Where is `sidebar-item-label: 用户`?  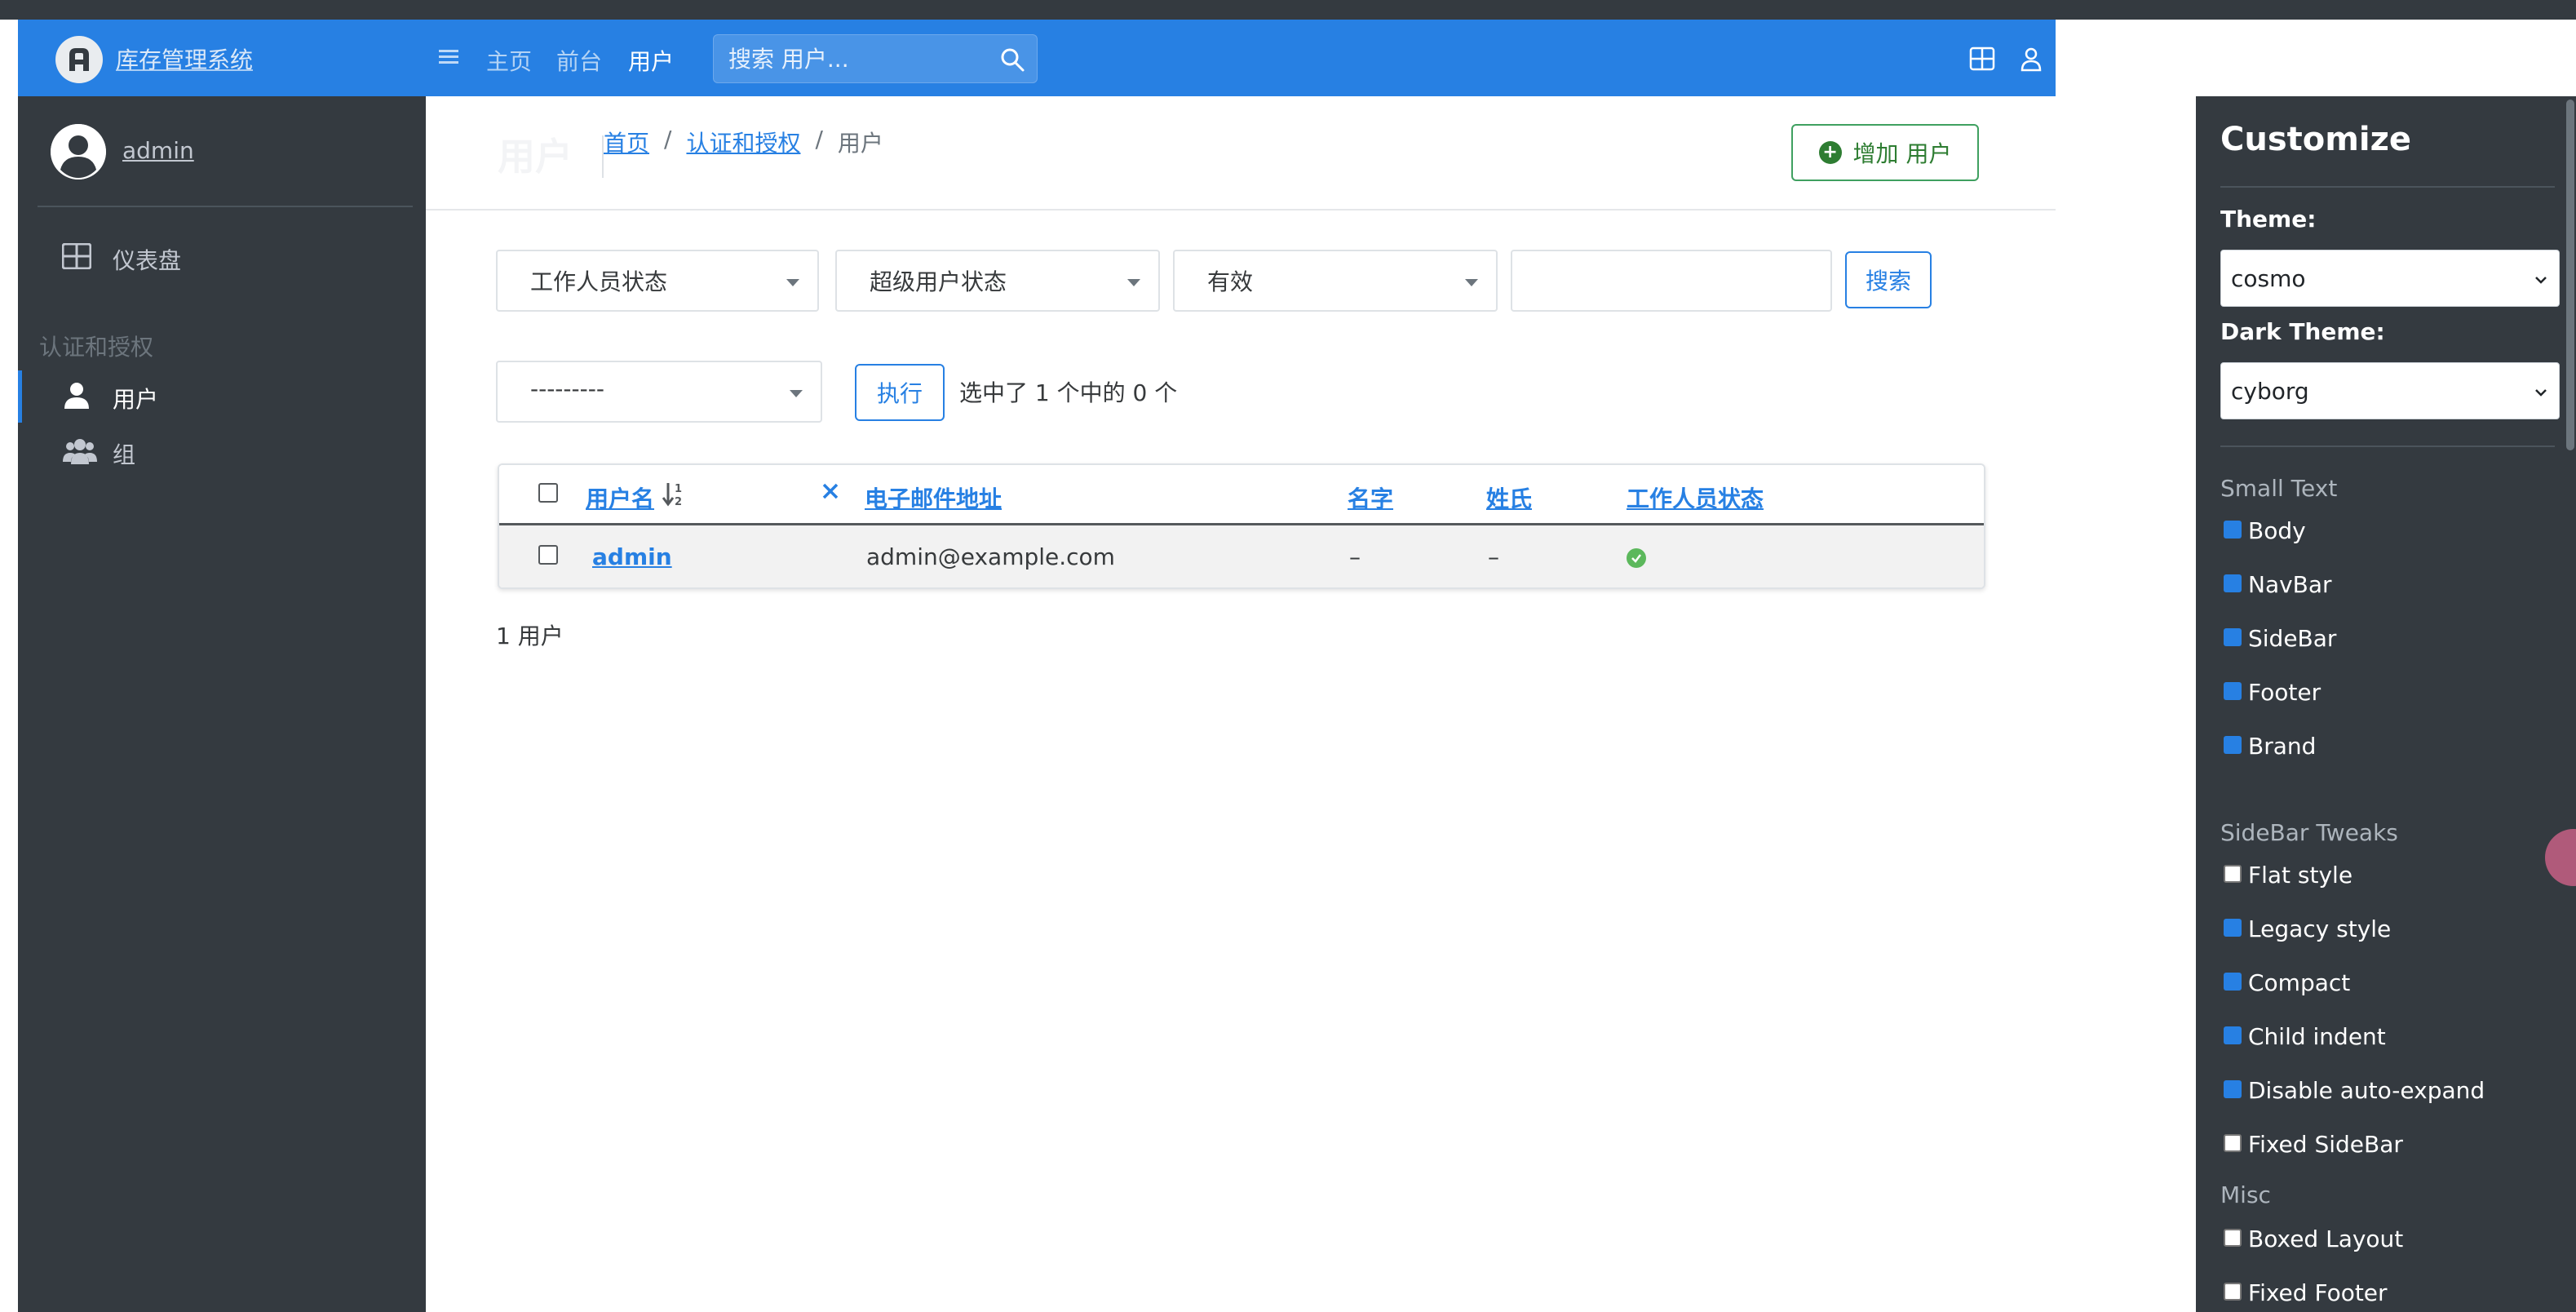
sidebar-item-label: 用户 is located at coordinates (136, 399).